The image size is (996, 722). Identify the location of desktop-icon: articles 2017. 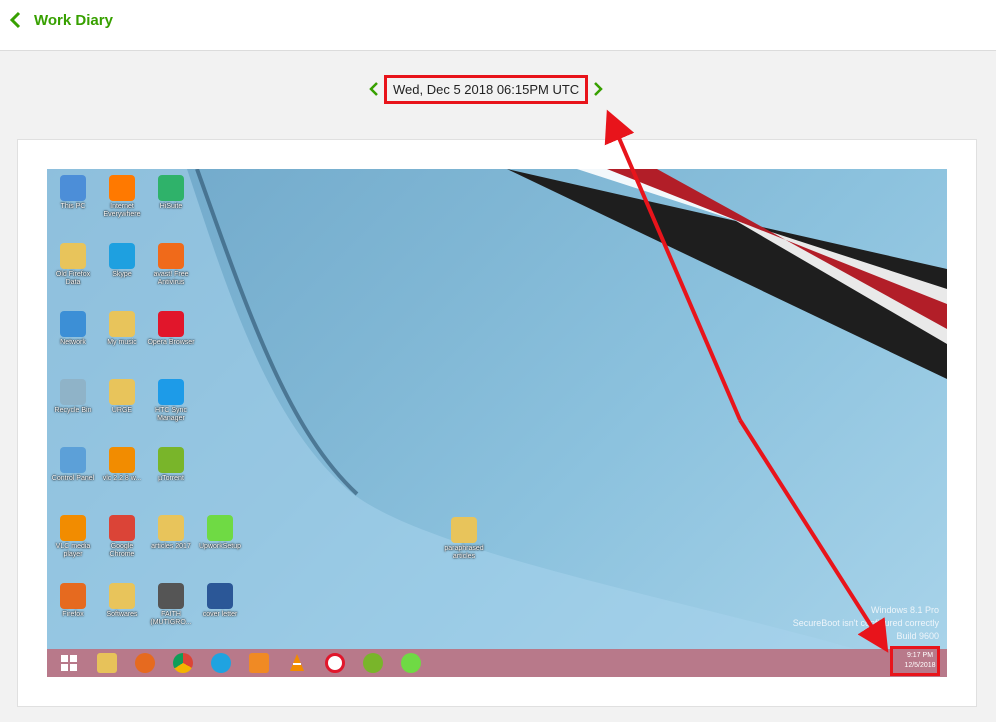
(171, 533).